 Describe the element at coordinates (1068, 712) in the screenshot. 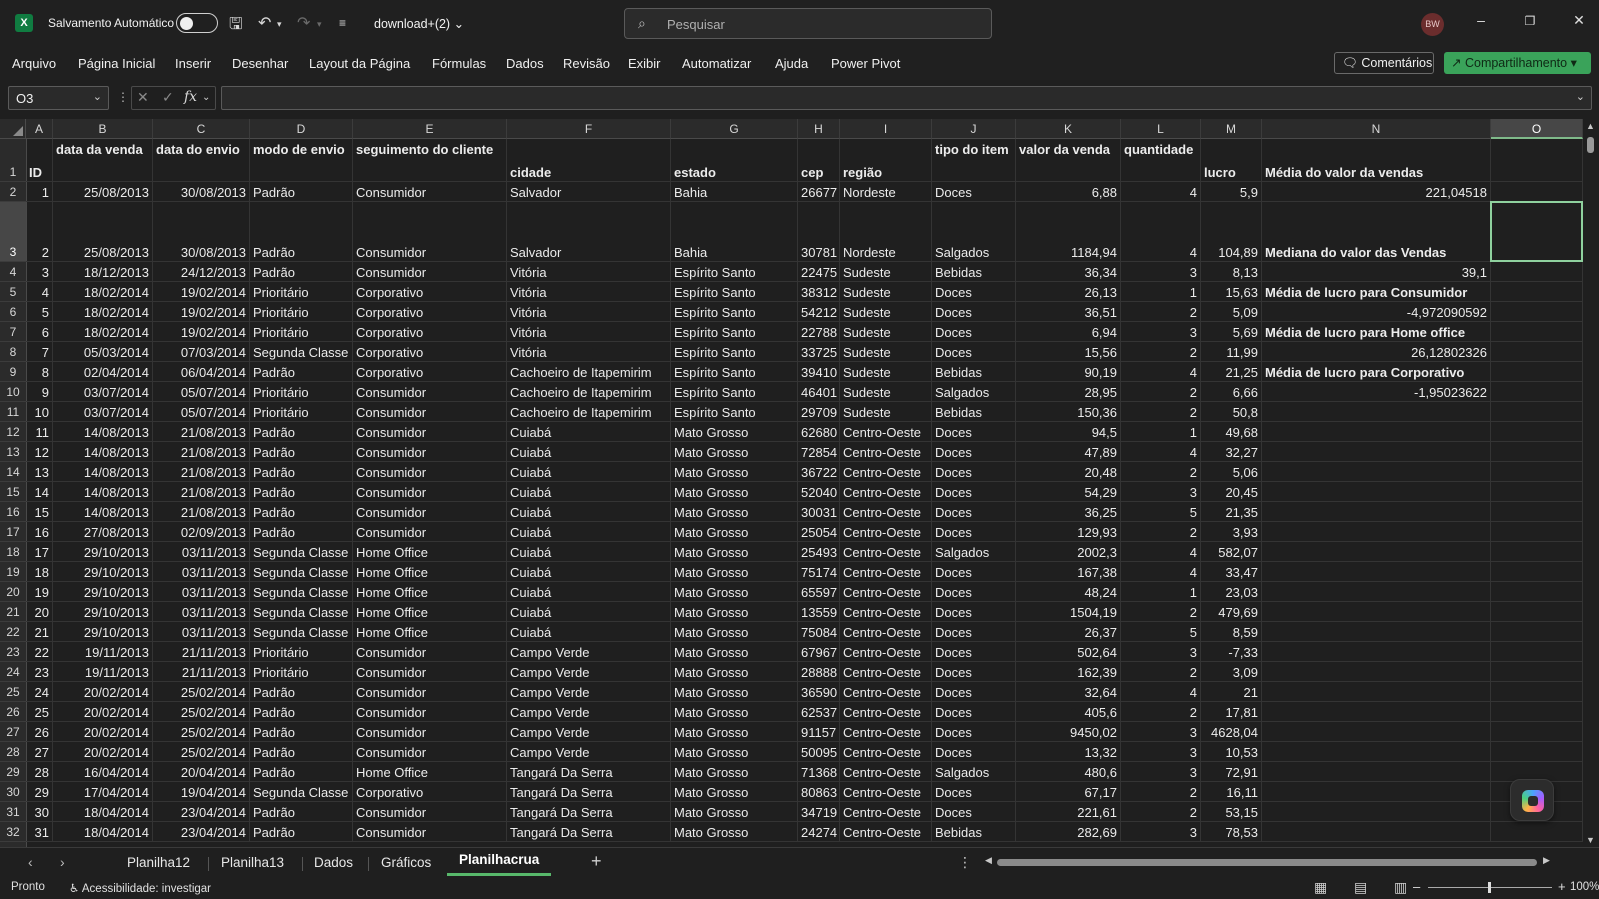

I see `table-cell: 405,6` at that location.